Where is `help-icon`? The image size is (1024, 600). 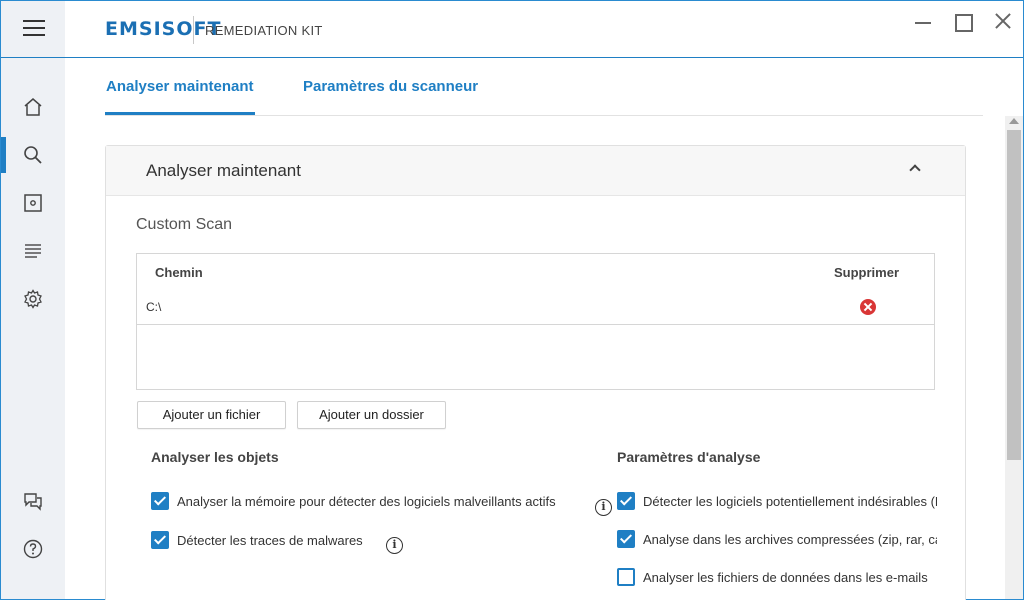
help-icon is located at coordinates (33, 549).